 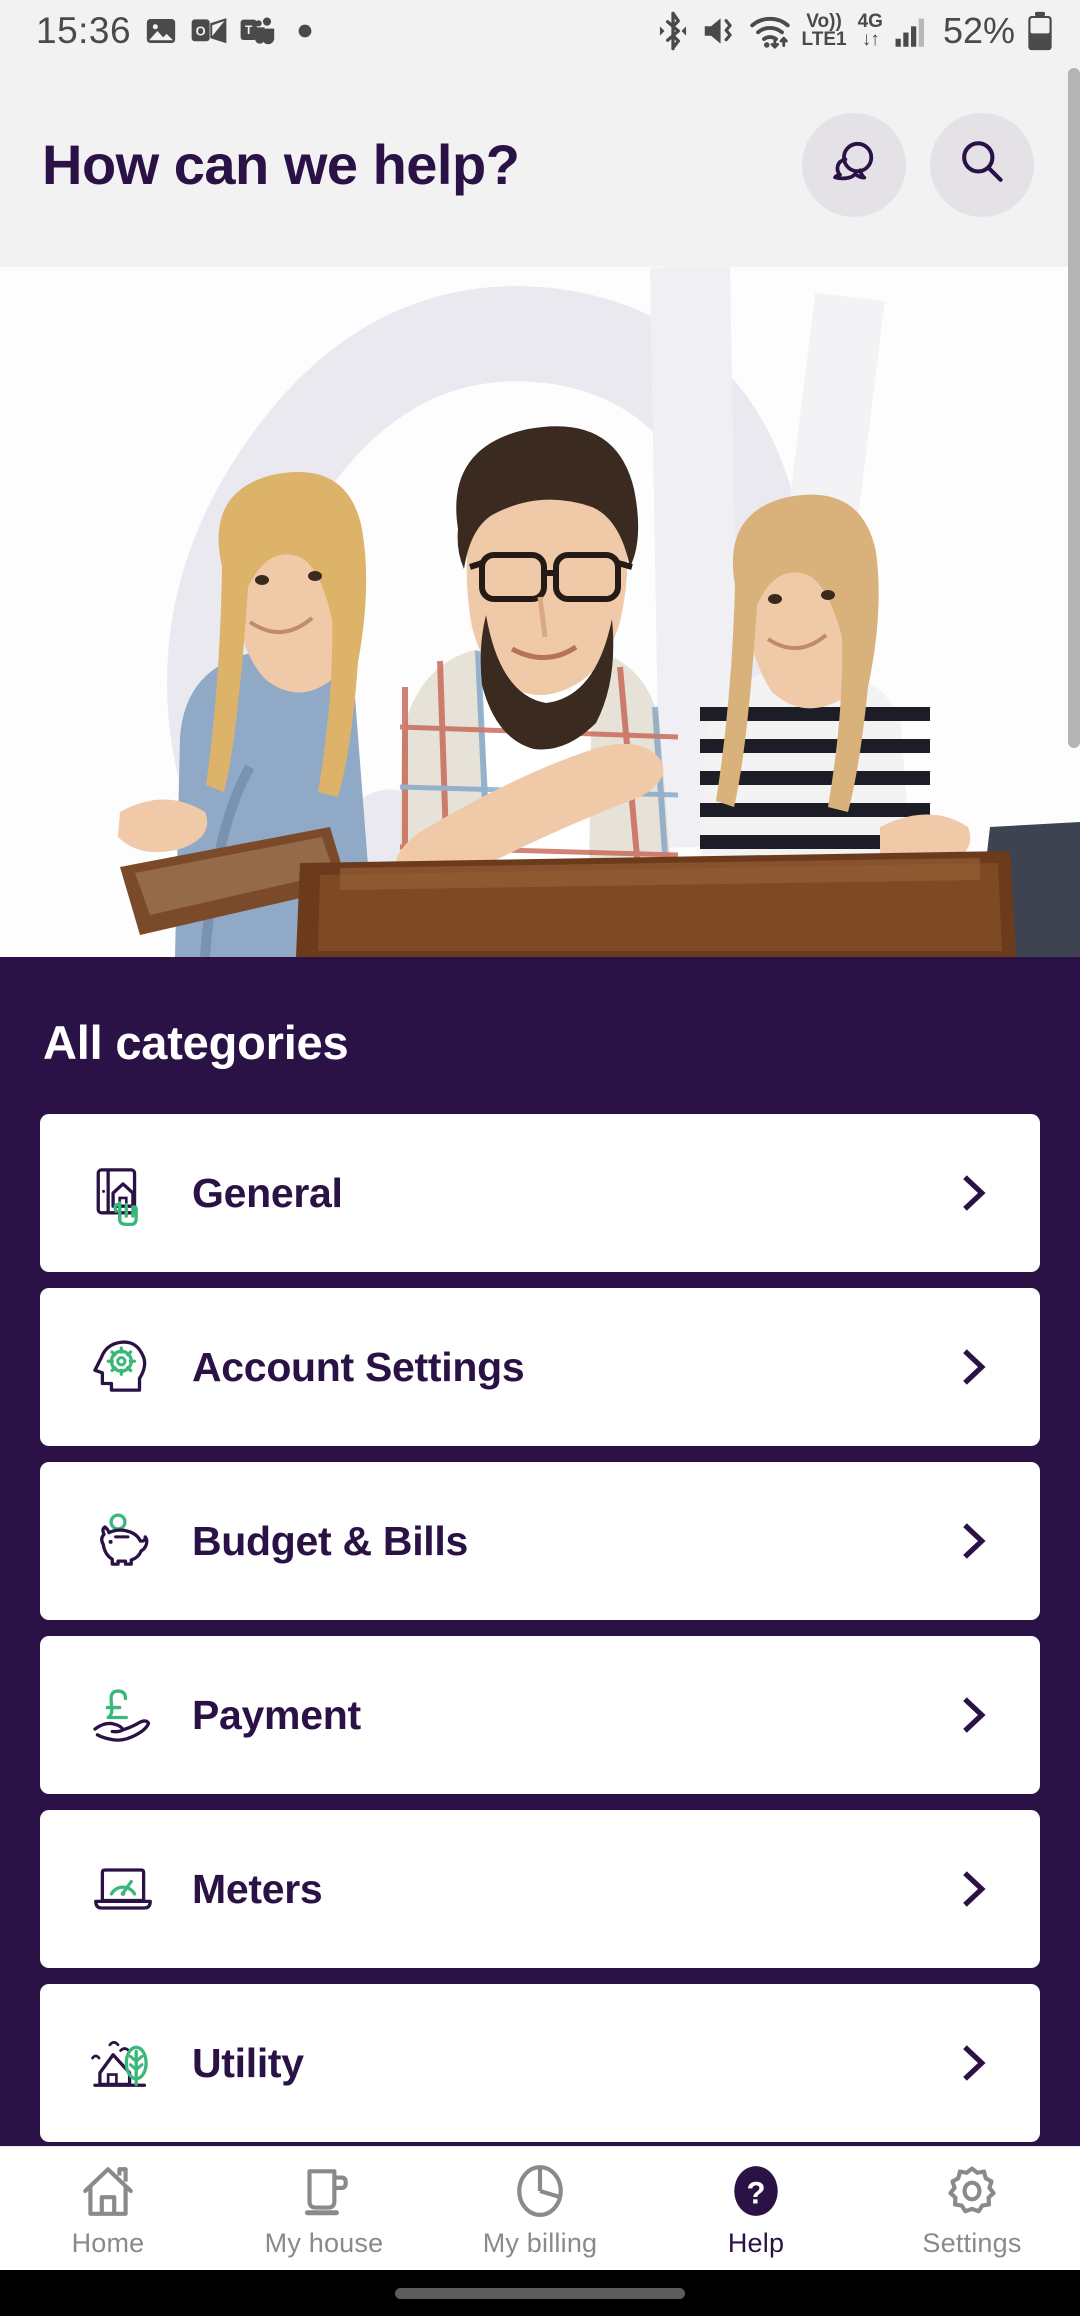 What do you see at coordinates (972, 2189) in the screenshot?
I see `gear-icon` at bounding box center [972, 2189].